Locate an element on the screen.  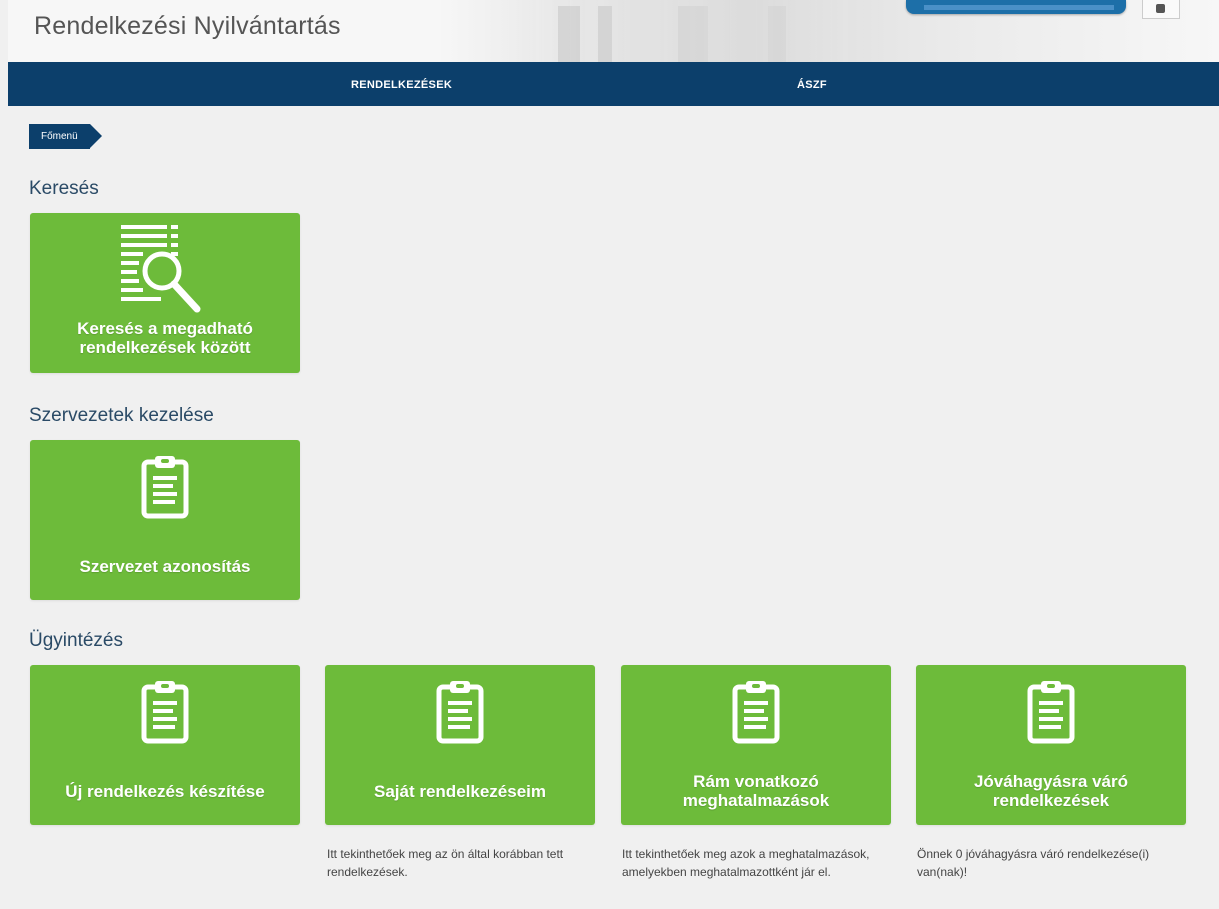
tile-label: Új rendelkezés készítése is located at coordinates (165, 791).